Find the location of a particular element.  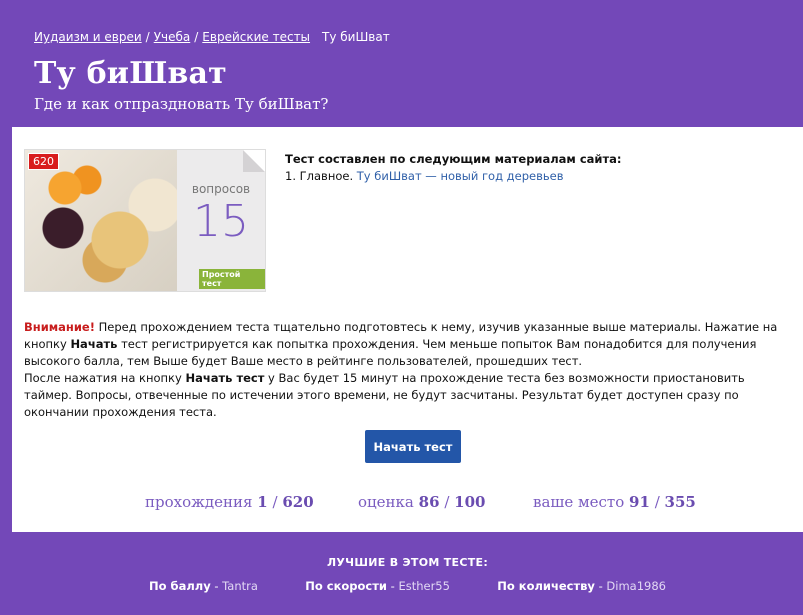

stat-attempts: прохождения 1 / 620 is located at coordinates (229, 502).